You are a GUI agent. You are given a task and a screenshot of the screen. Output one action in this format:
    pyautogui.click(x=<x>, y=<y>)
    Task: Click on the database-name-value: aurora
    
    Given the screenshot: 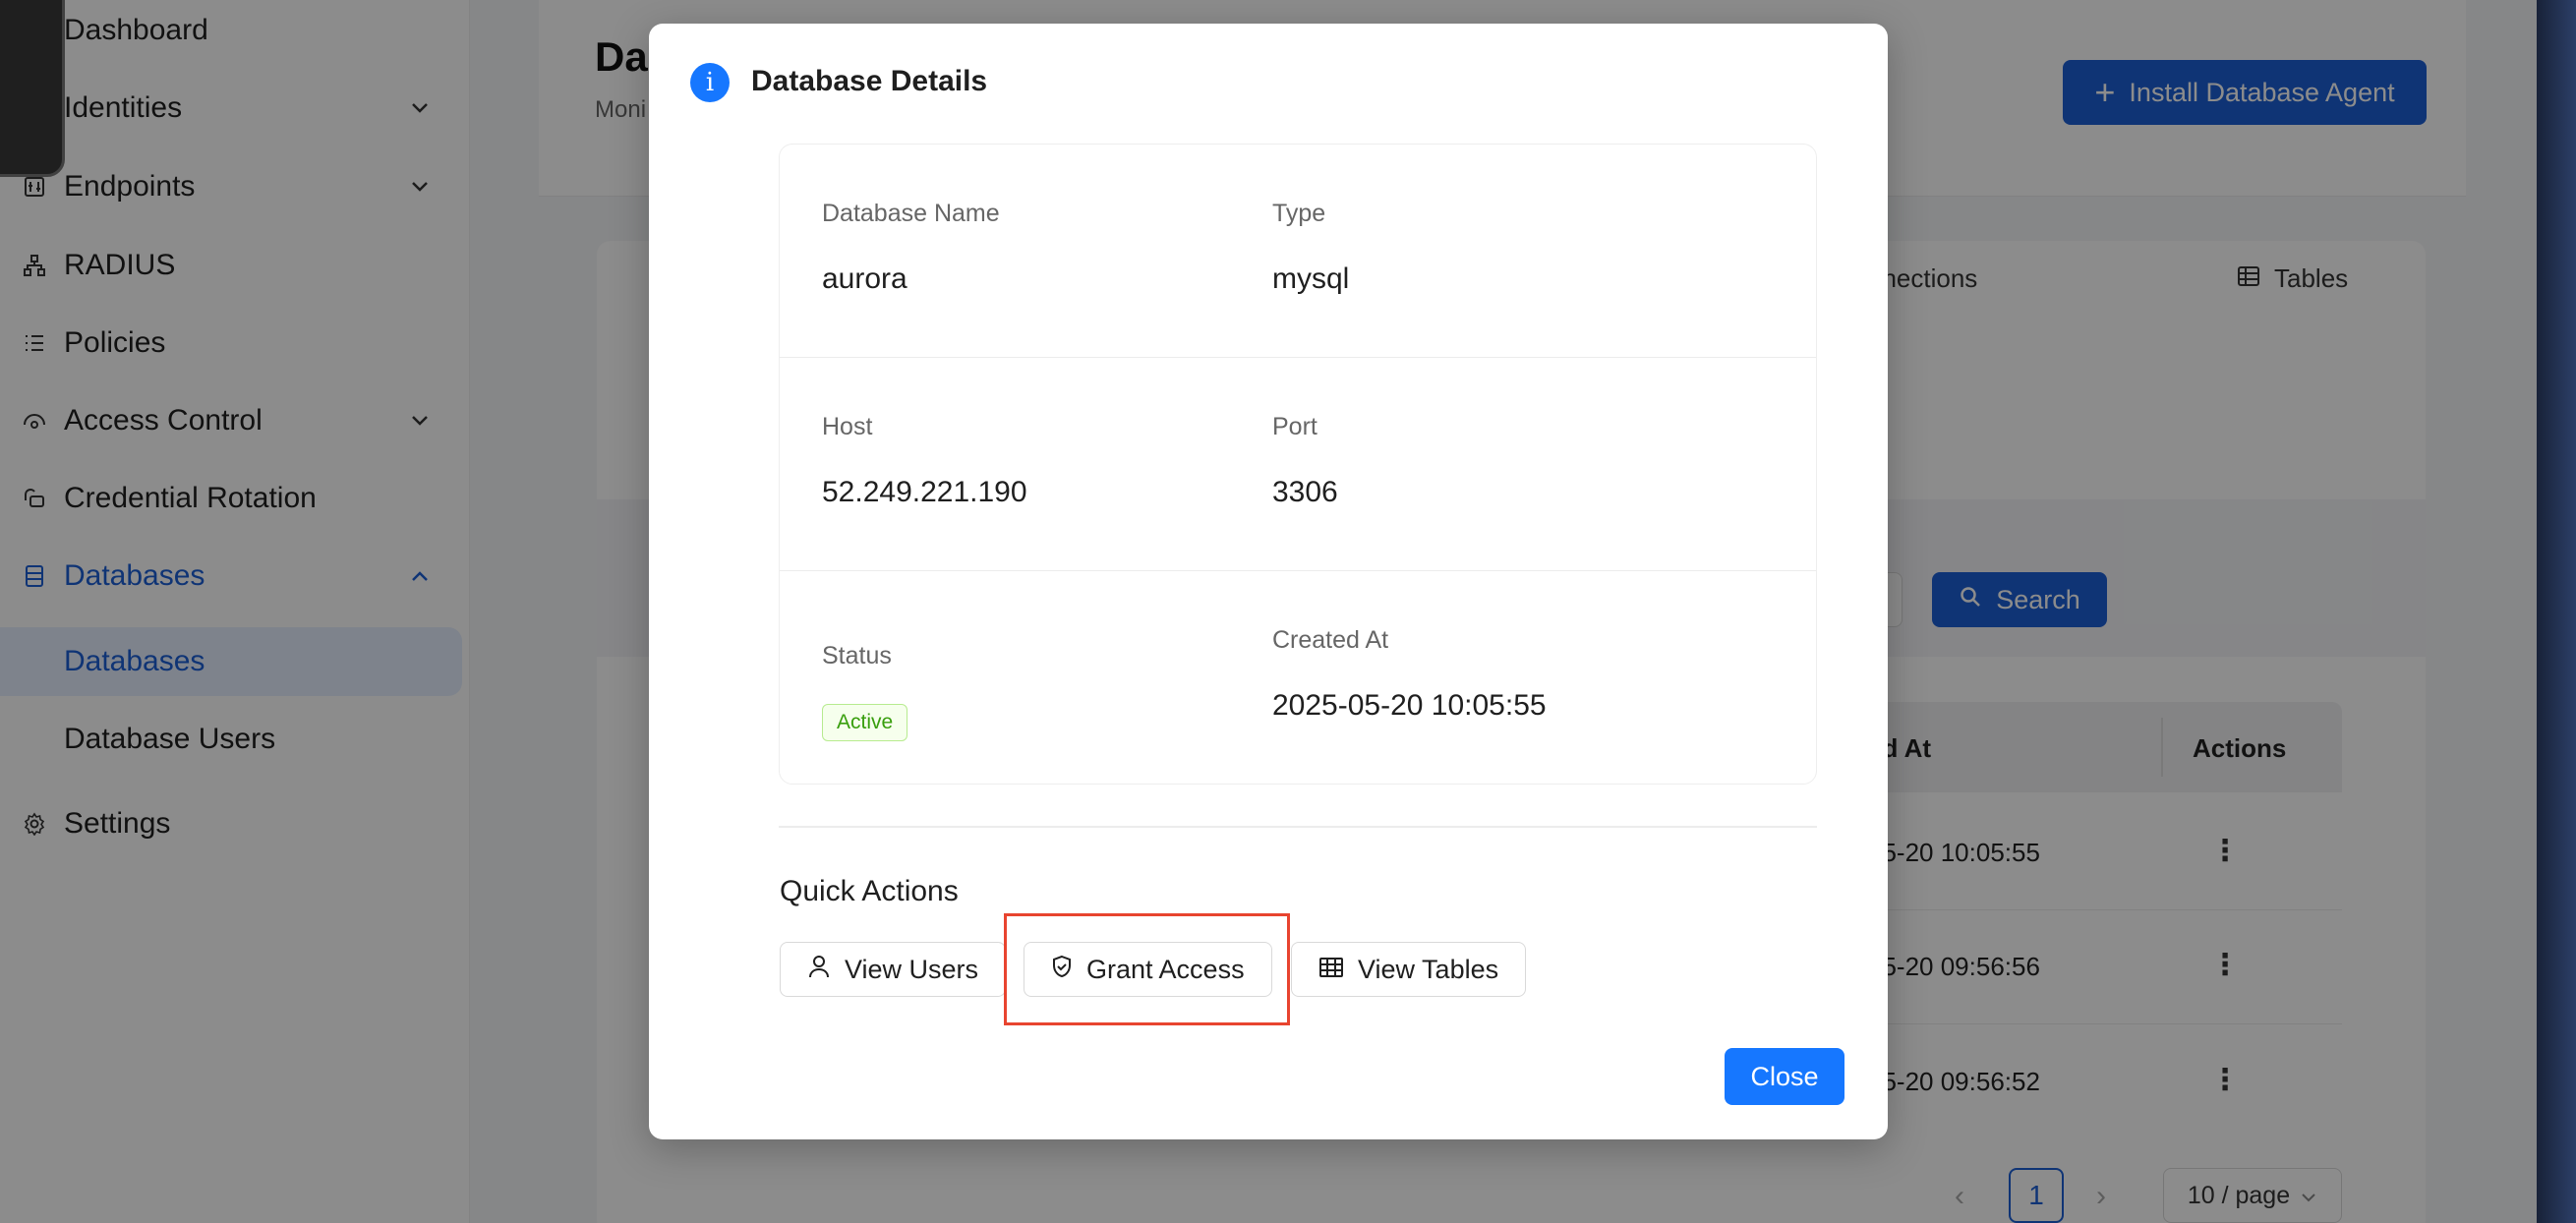 What is the action you would take?
    pyautogui.click(x=864, y=278)
    